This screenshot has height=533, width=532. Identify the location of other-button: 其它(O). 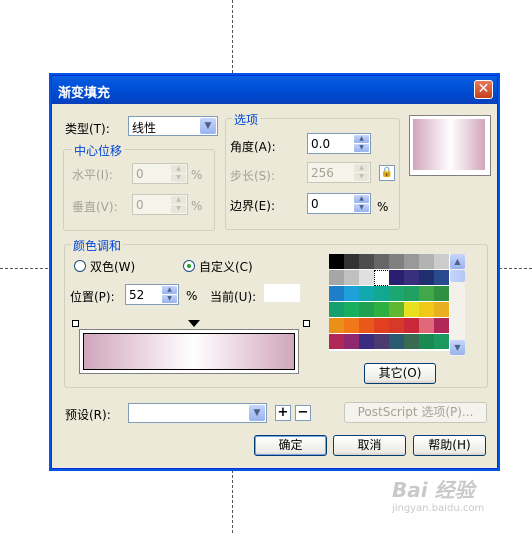
(400, 373).